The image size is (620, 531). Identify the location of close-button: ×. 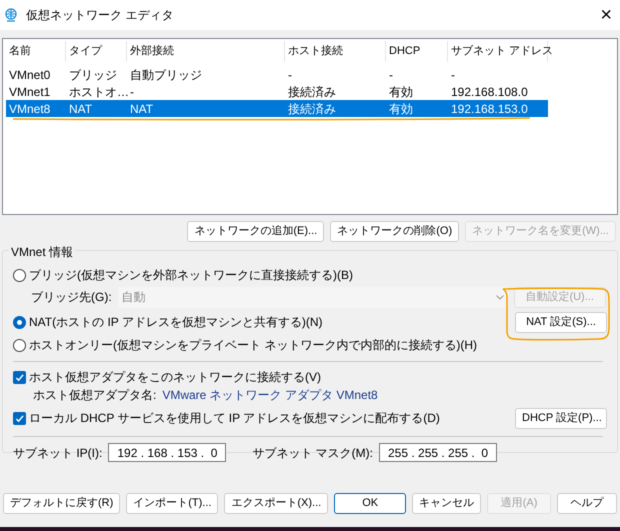
(606, 15).